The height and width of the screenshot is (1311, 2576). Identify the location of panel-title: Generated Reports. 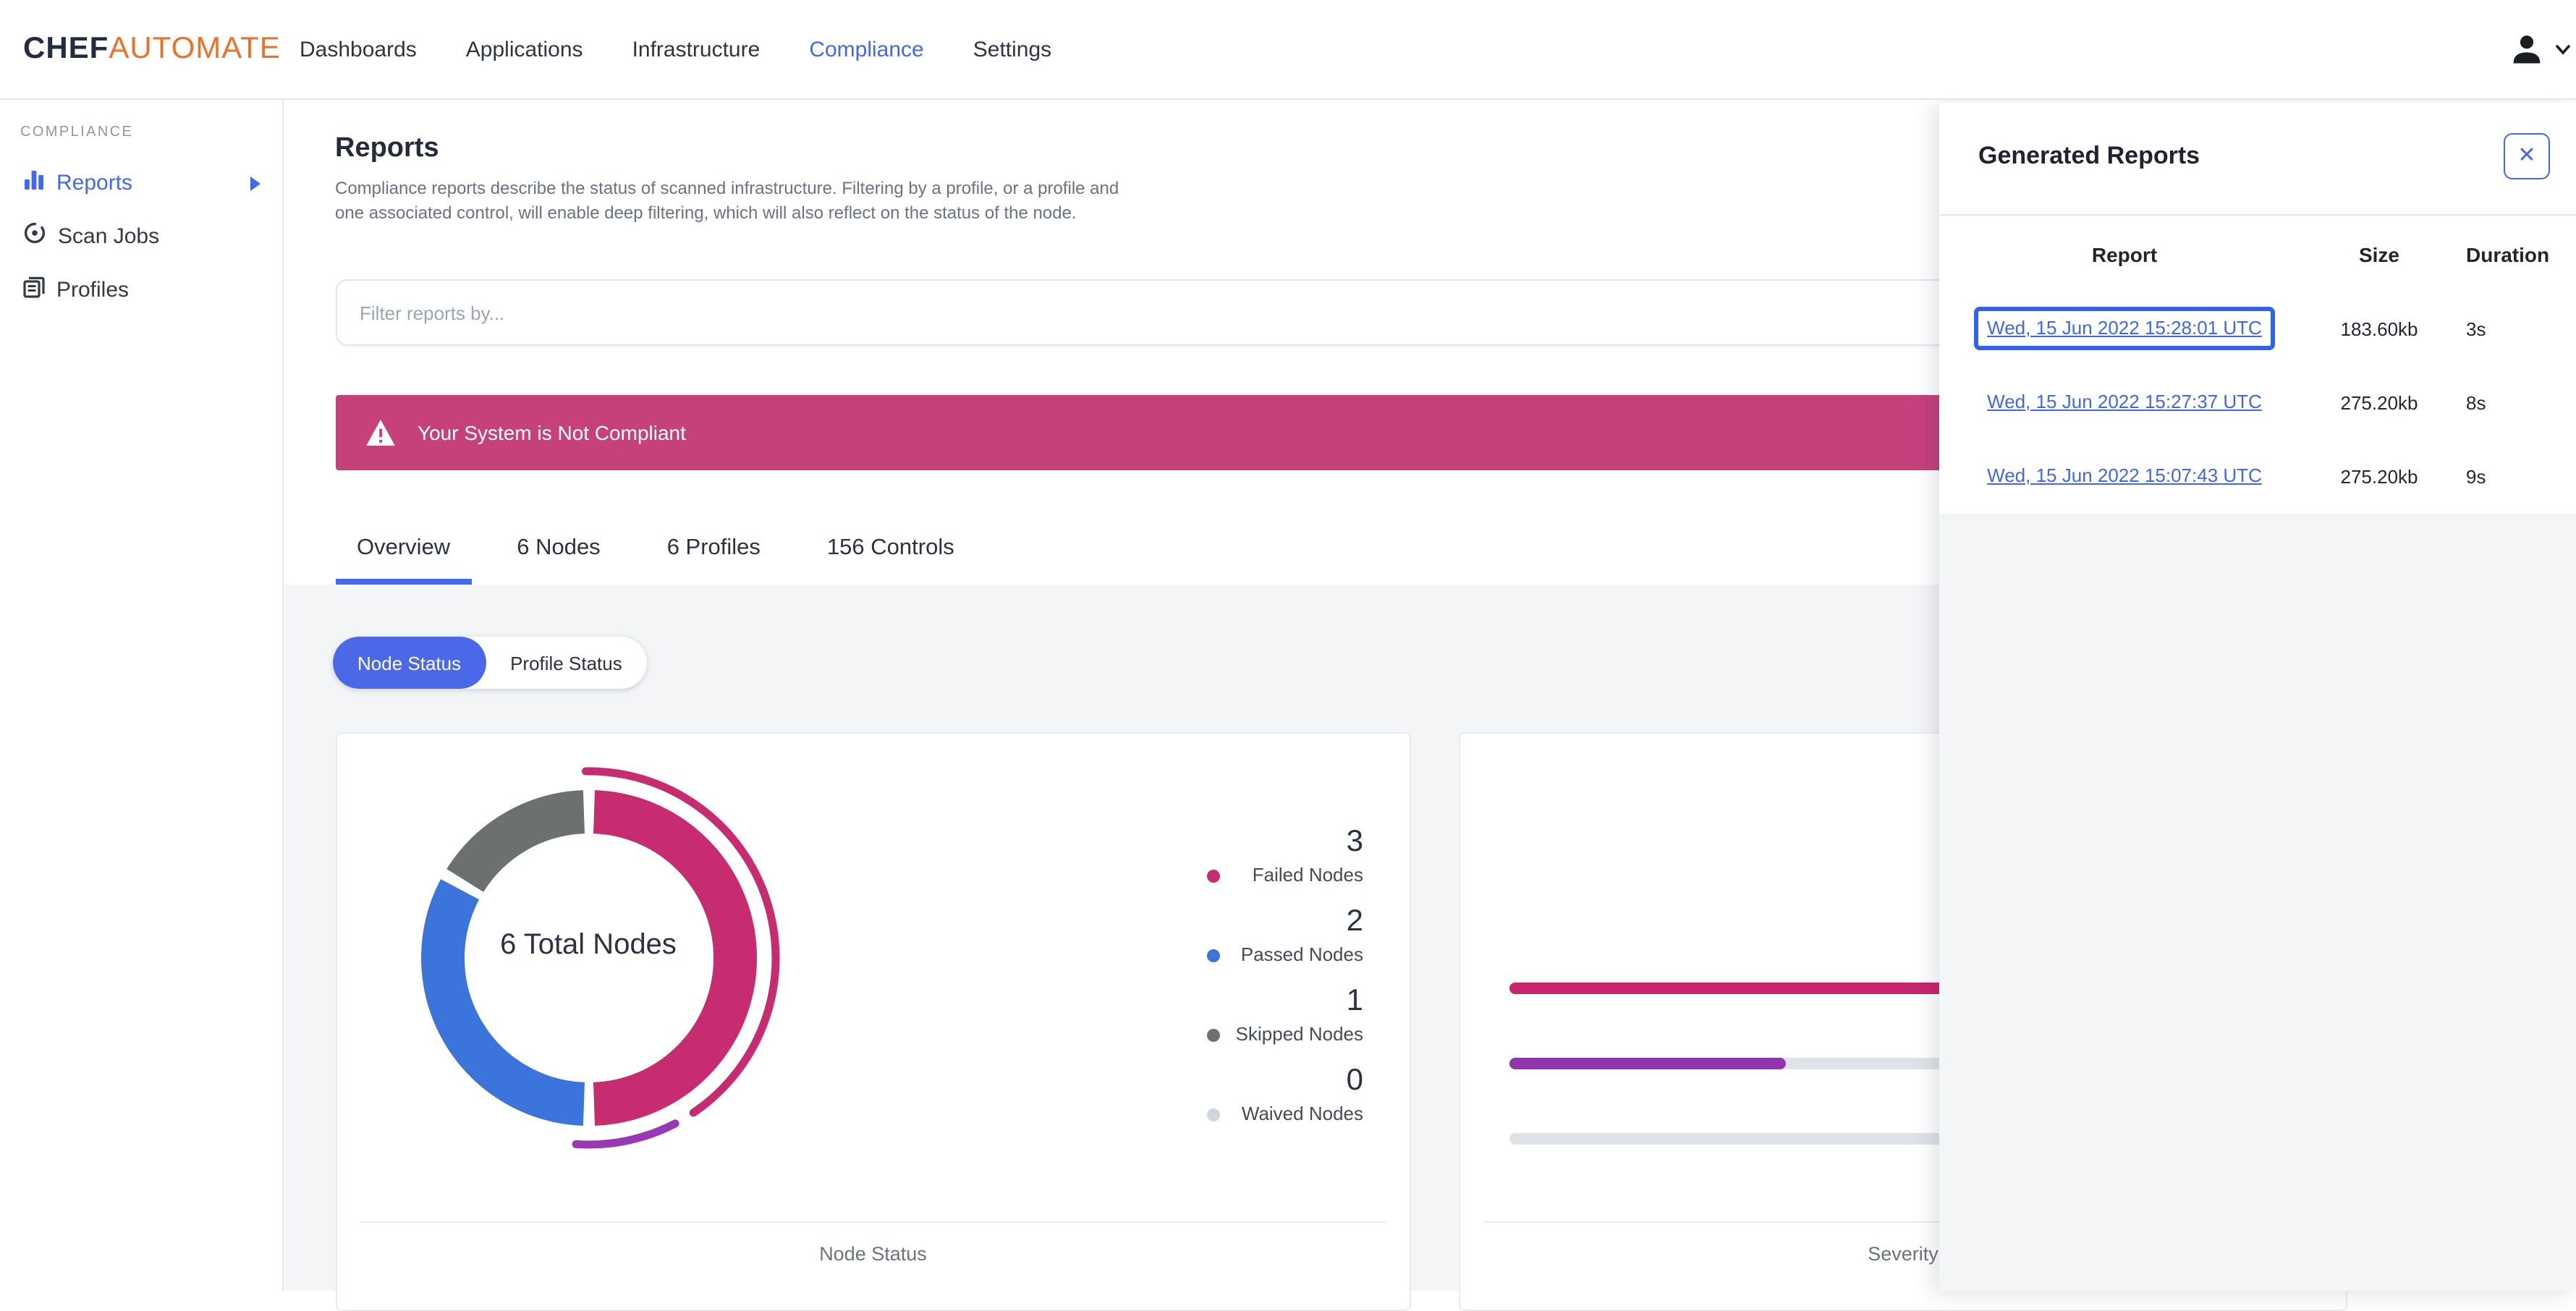
(2089, 155).